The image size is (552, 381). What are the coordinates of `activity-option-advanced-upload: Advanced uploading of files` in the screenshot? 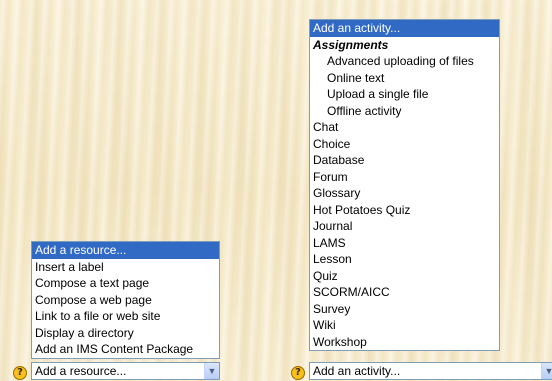 It's located at (404, 61).